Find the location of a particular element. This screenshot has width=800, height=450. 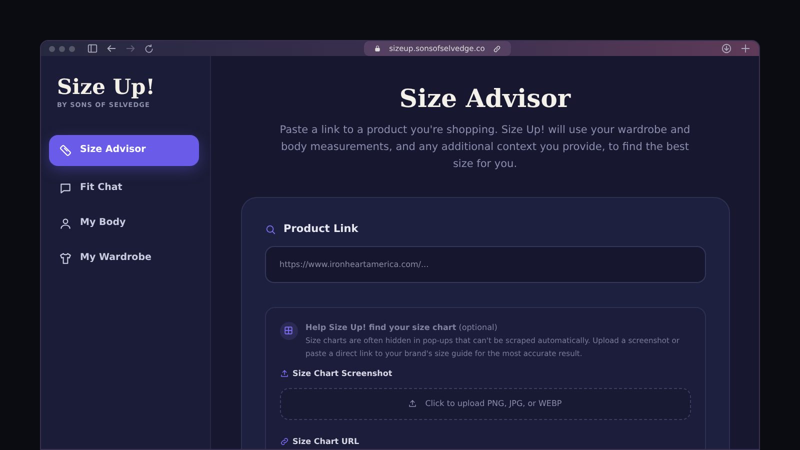

chat-bubble-icon is located at coordinates (65, 188).